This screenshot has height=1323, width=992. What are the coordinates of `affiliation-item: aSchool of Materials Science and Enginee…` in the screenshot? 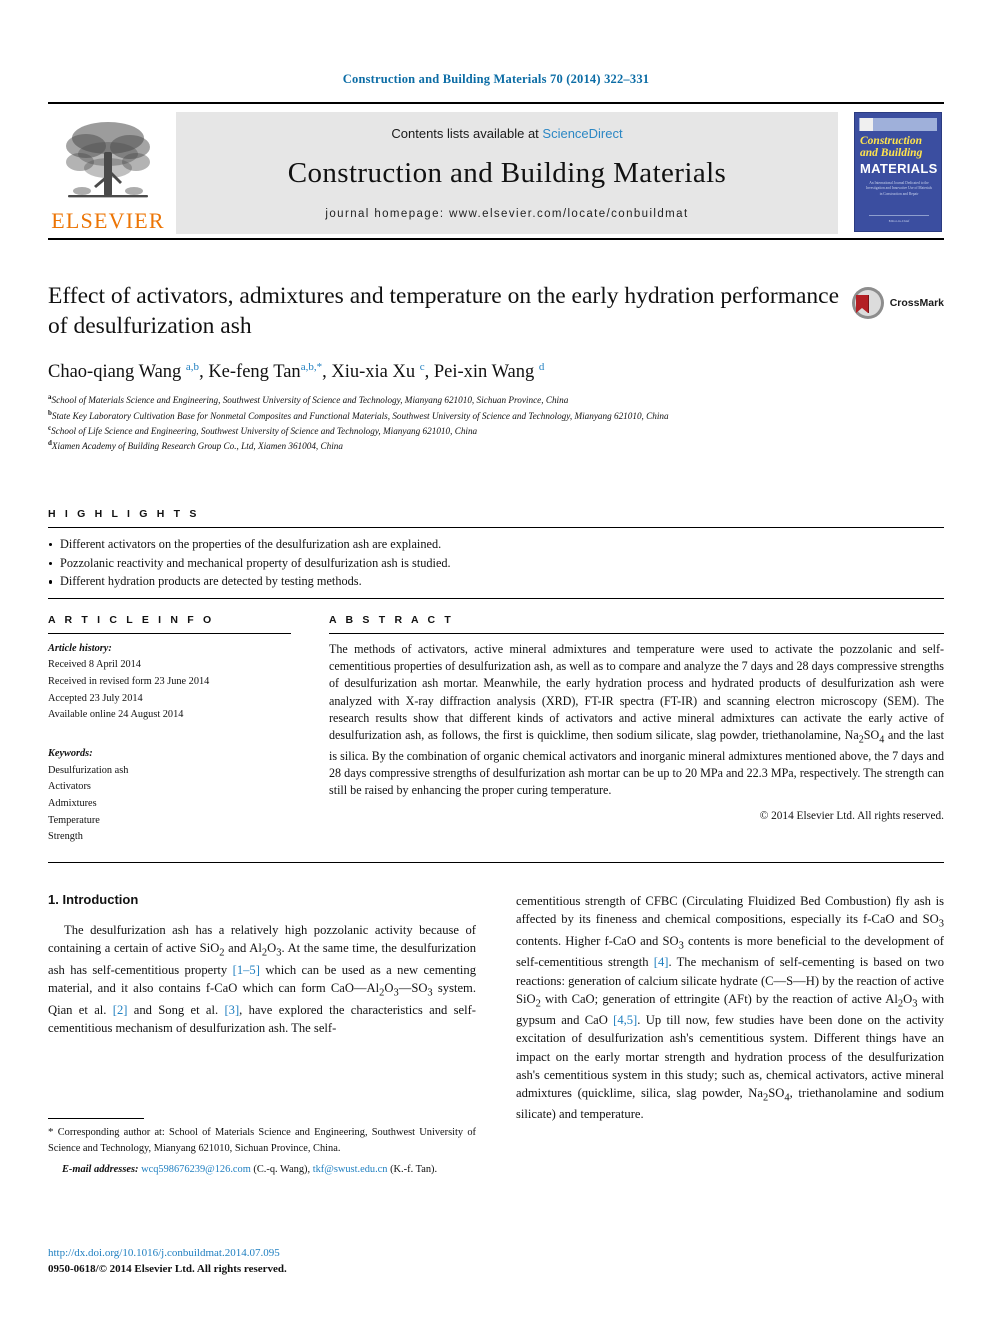 It's located at (496, 399).